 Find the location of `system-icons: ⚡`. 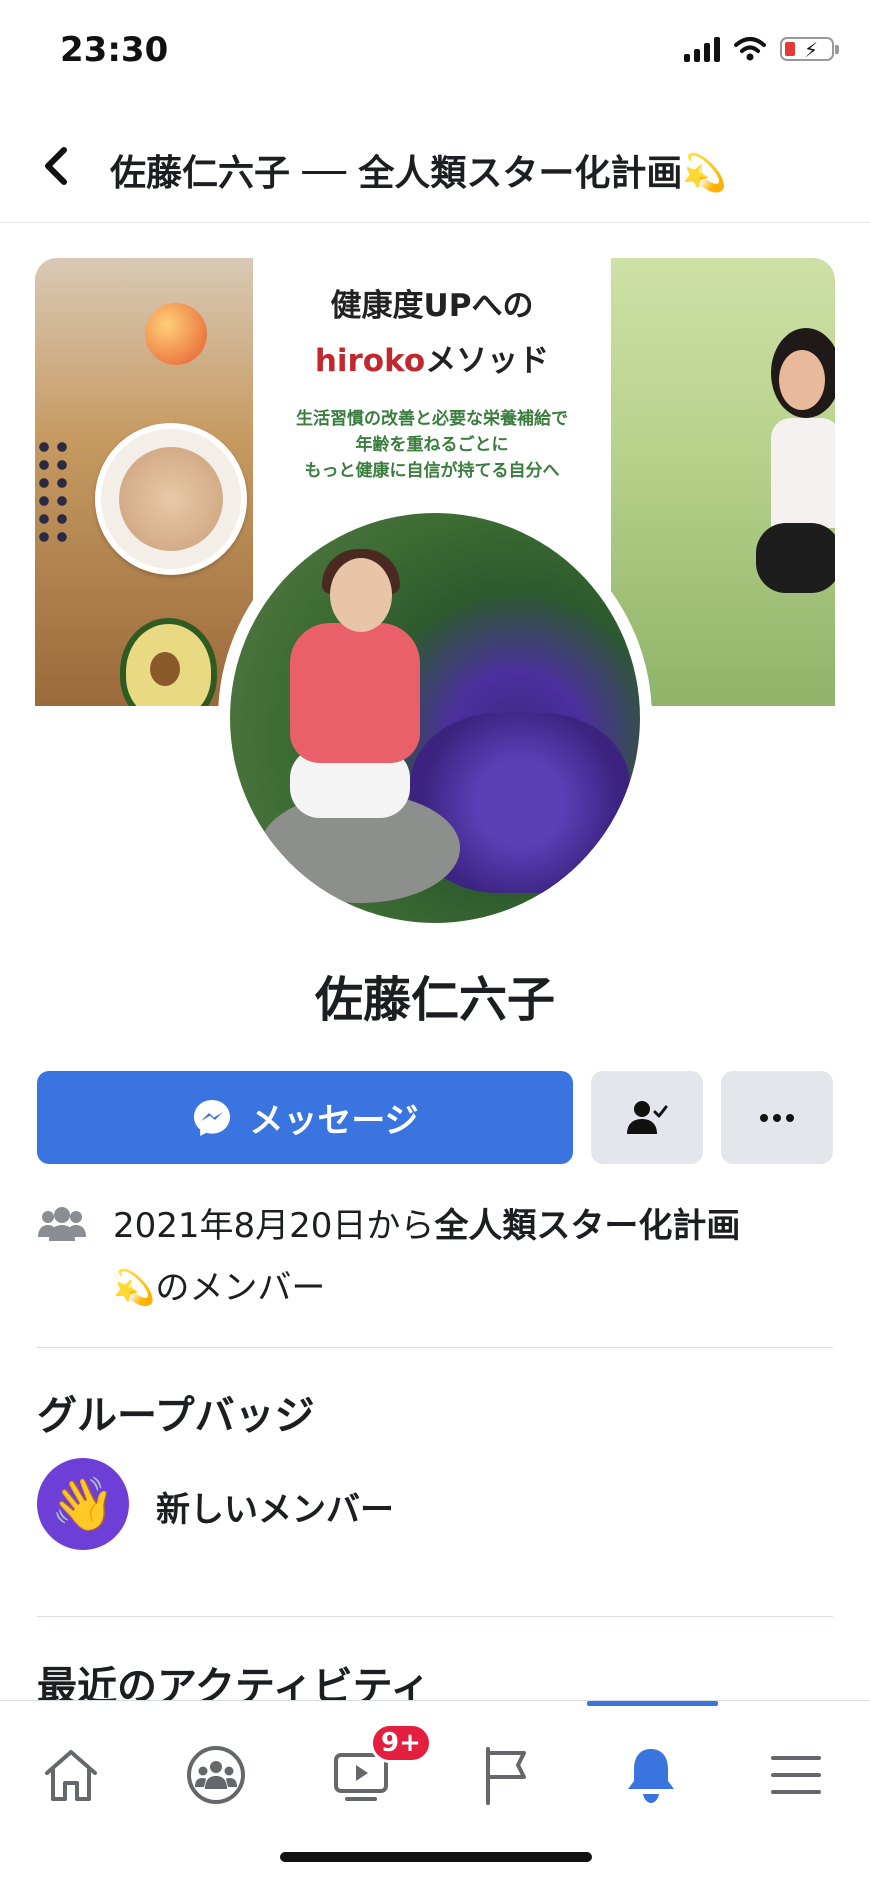

system-icons: ⚡ is located at coordinates (761, 49).